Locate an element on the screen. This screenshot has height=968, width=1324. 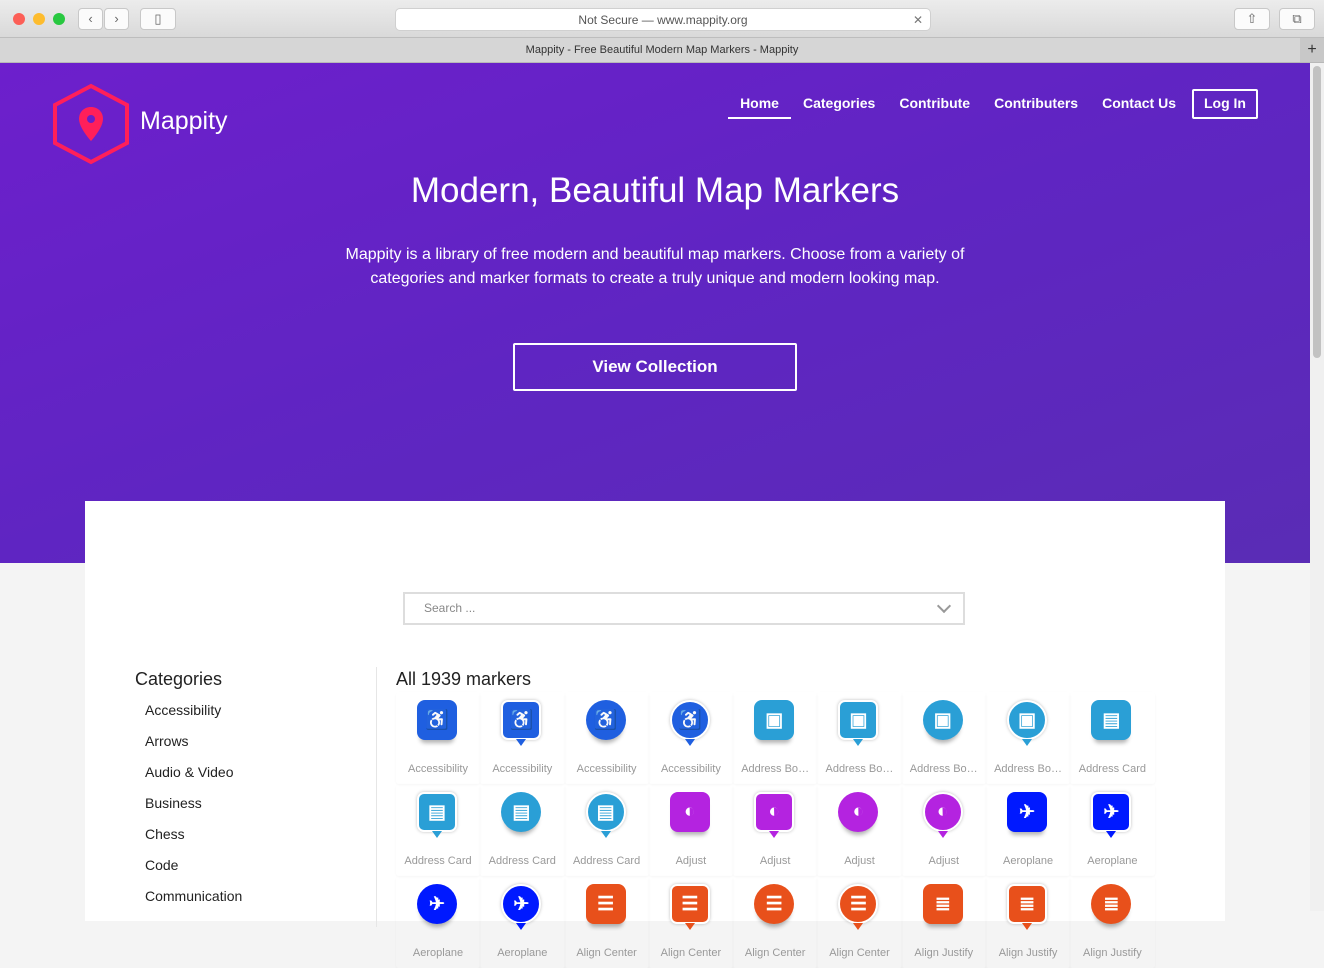
marker-align-justify-icon: ≣ is located at coordinates (1111, 904).